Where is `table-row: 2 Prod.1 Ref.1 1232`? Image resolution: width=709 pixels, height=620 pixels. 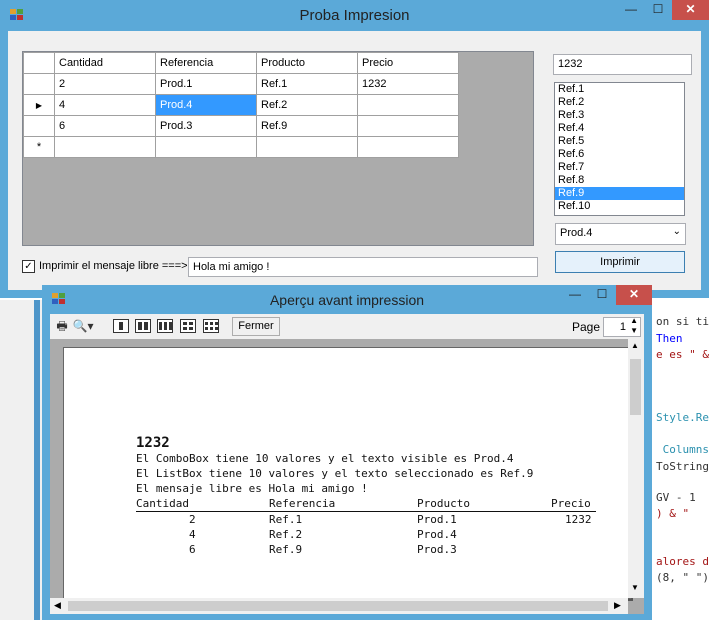
table-row: 2 Prod.1 Ref.1 1232 is located at coordinates (241, 84).